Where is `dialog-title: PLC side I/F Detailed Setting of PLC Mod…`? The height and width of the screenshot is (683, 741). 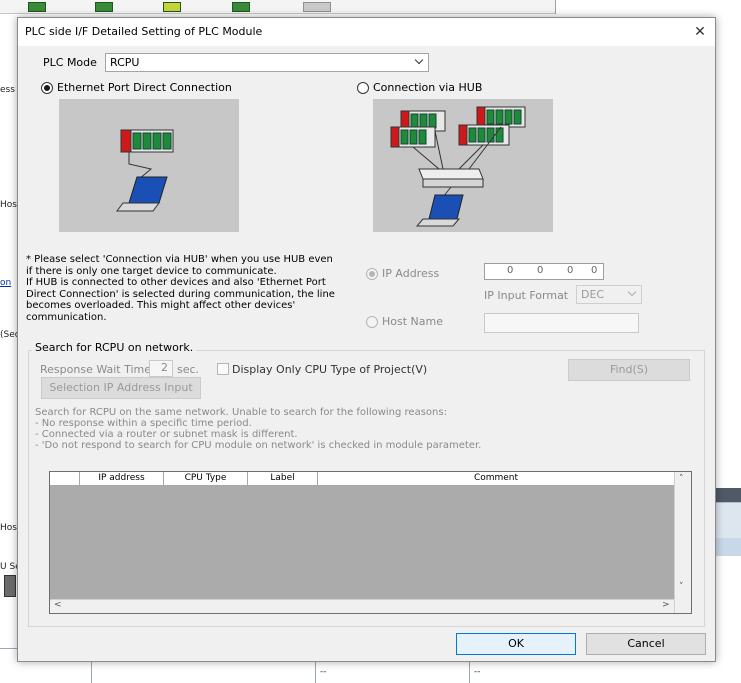 dialog-title: PLC side I/F Detailed Setting of PLC Mod… is located at coordinates (144, 31).